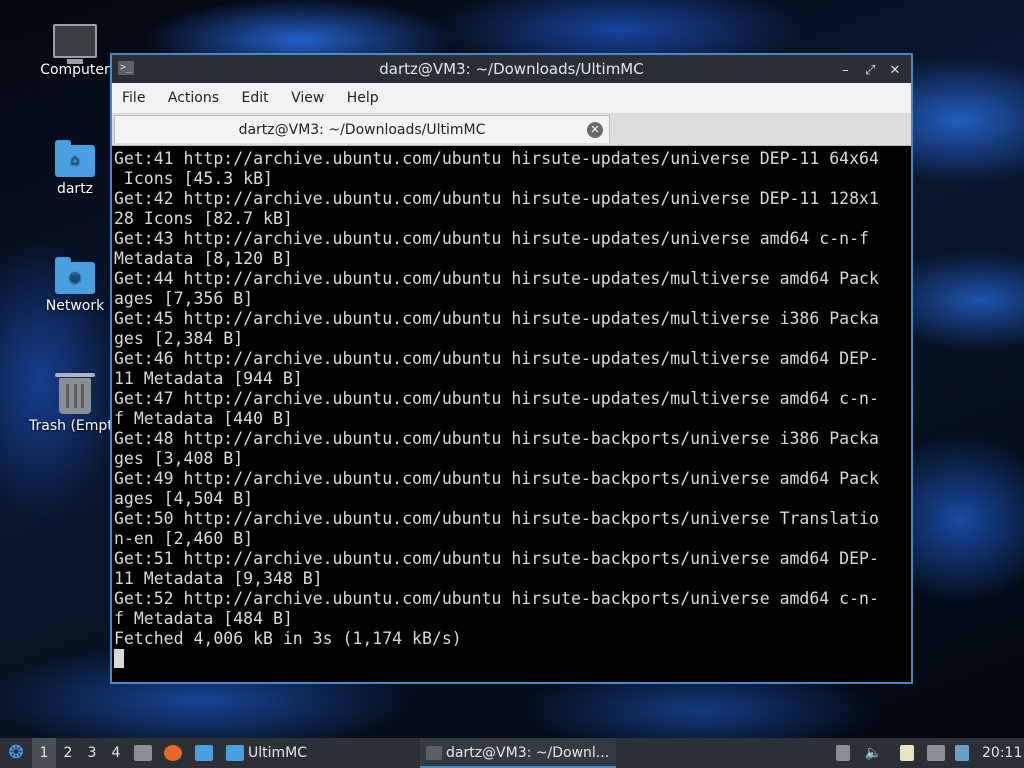  What do you see at coordinates (75, 70) in the screenshot?
I see `desktop-icon-label: Computer` at bounding box center [75, 70].